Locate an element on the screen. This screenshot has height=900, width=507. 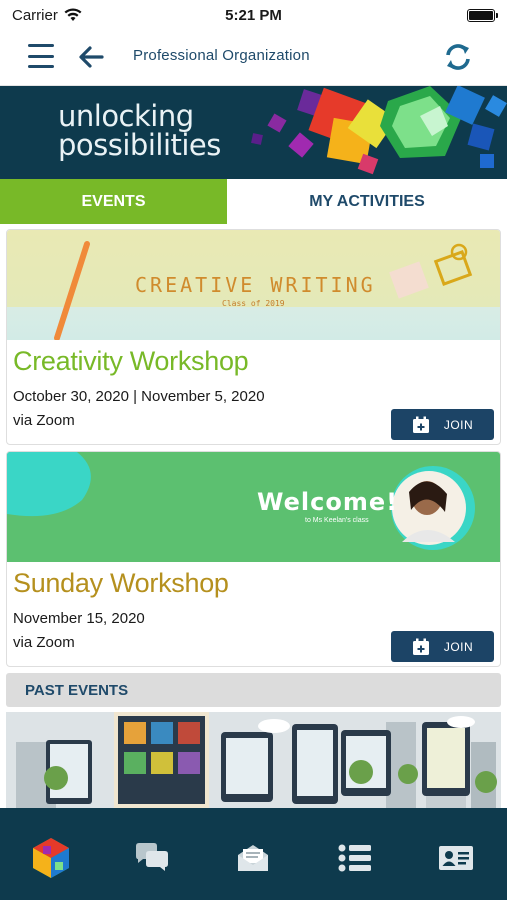
bottom-navigation is located at coordinates (253, 854).